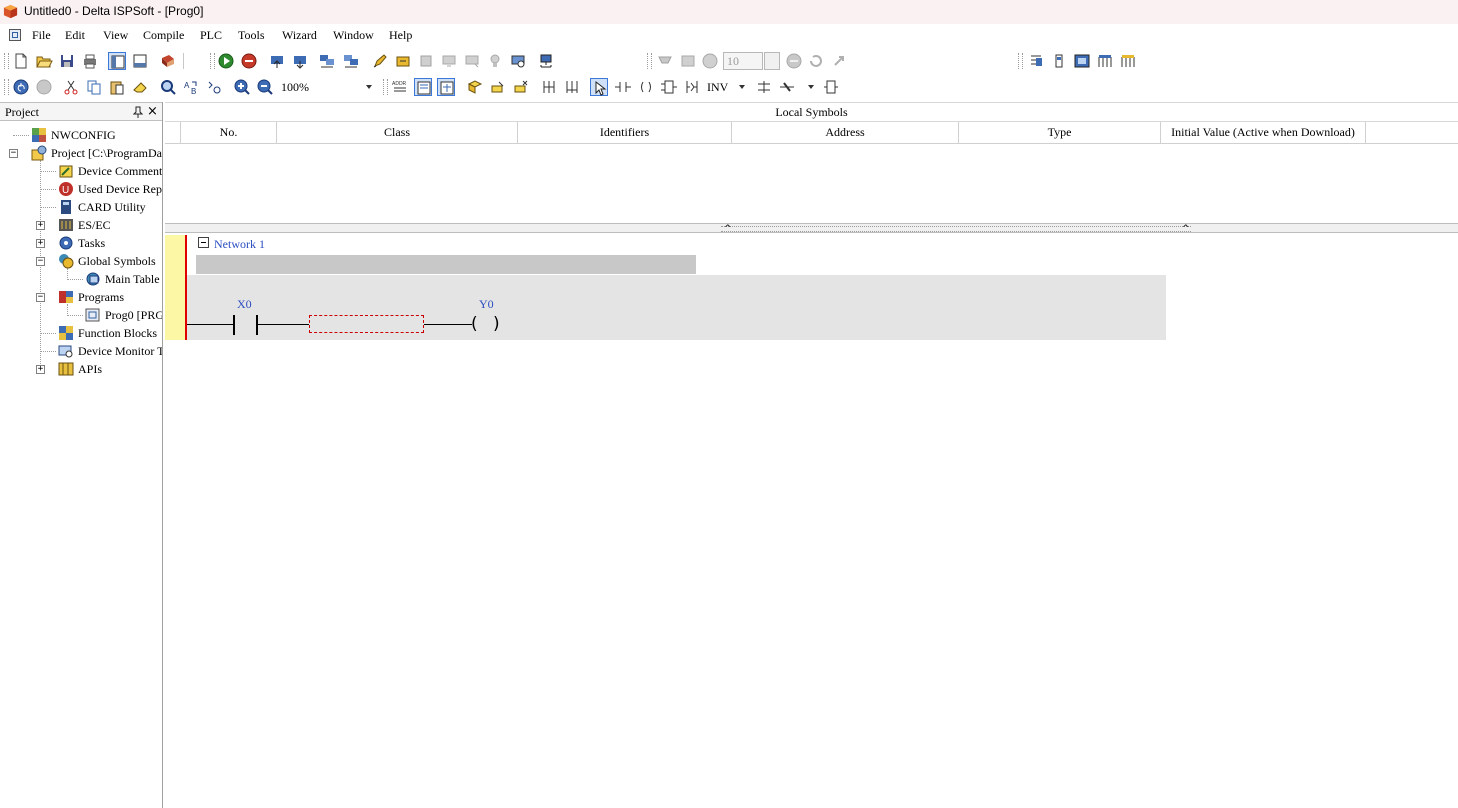  What do you see at coordinates (599, 87) in the screenshot?
I see `select-pointer-icon` at bounding box center [599, 87].